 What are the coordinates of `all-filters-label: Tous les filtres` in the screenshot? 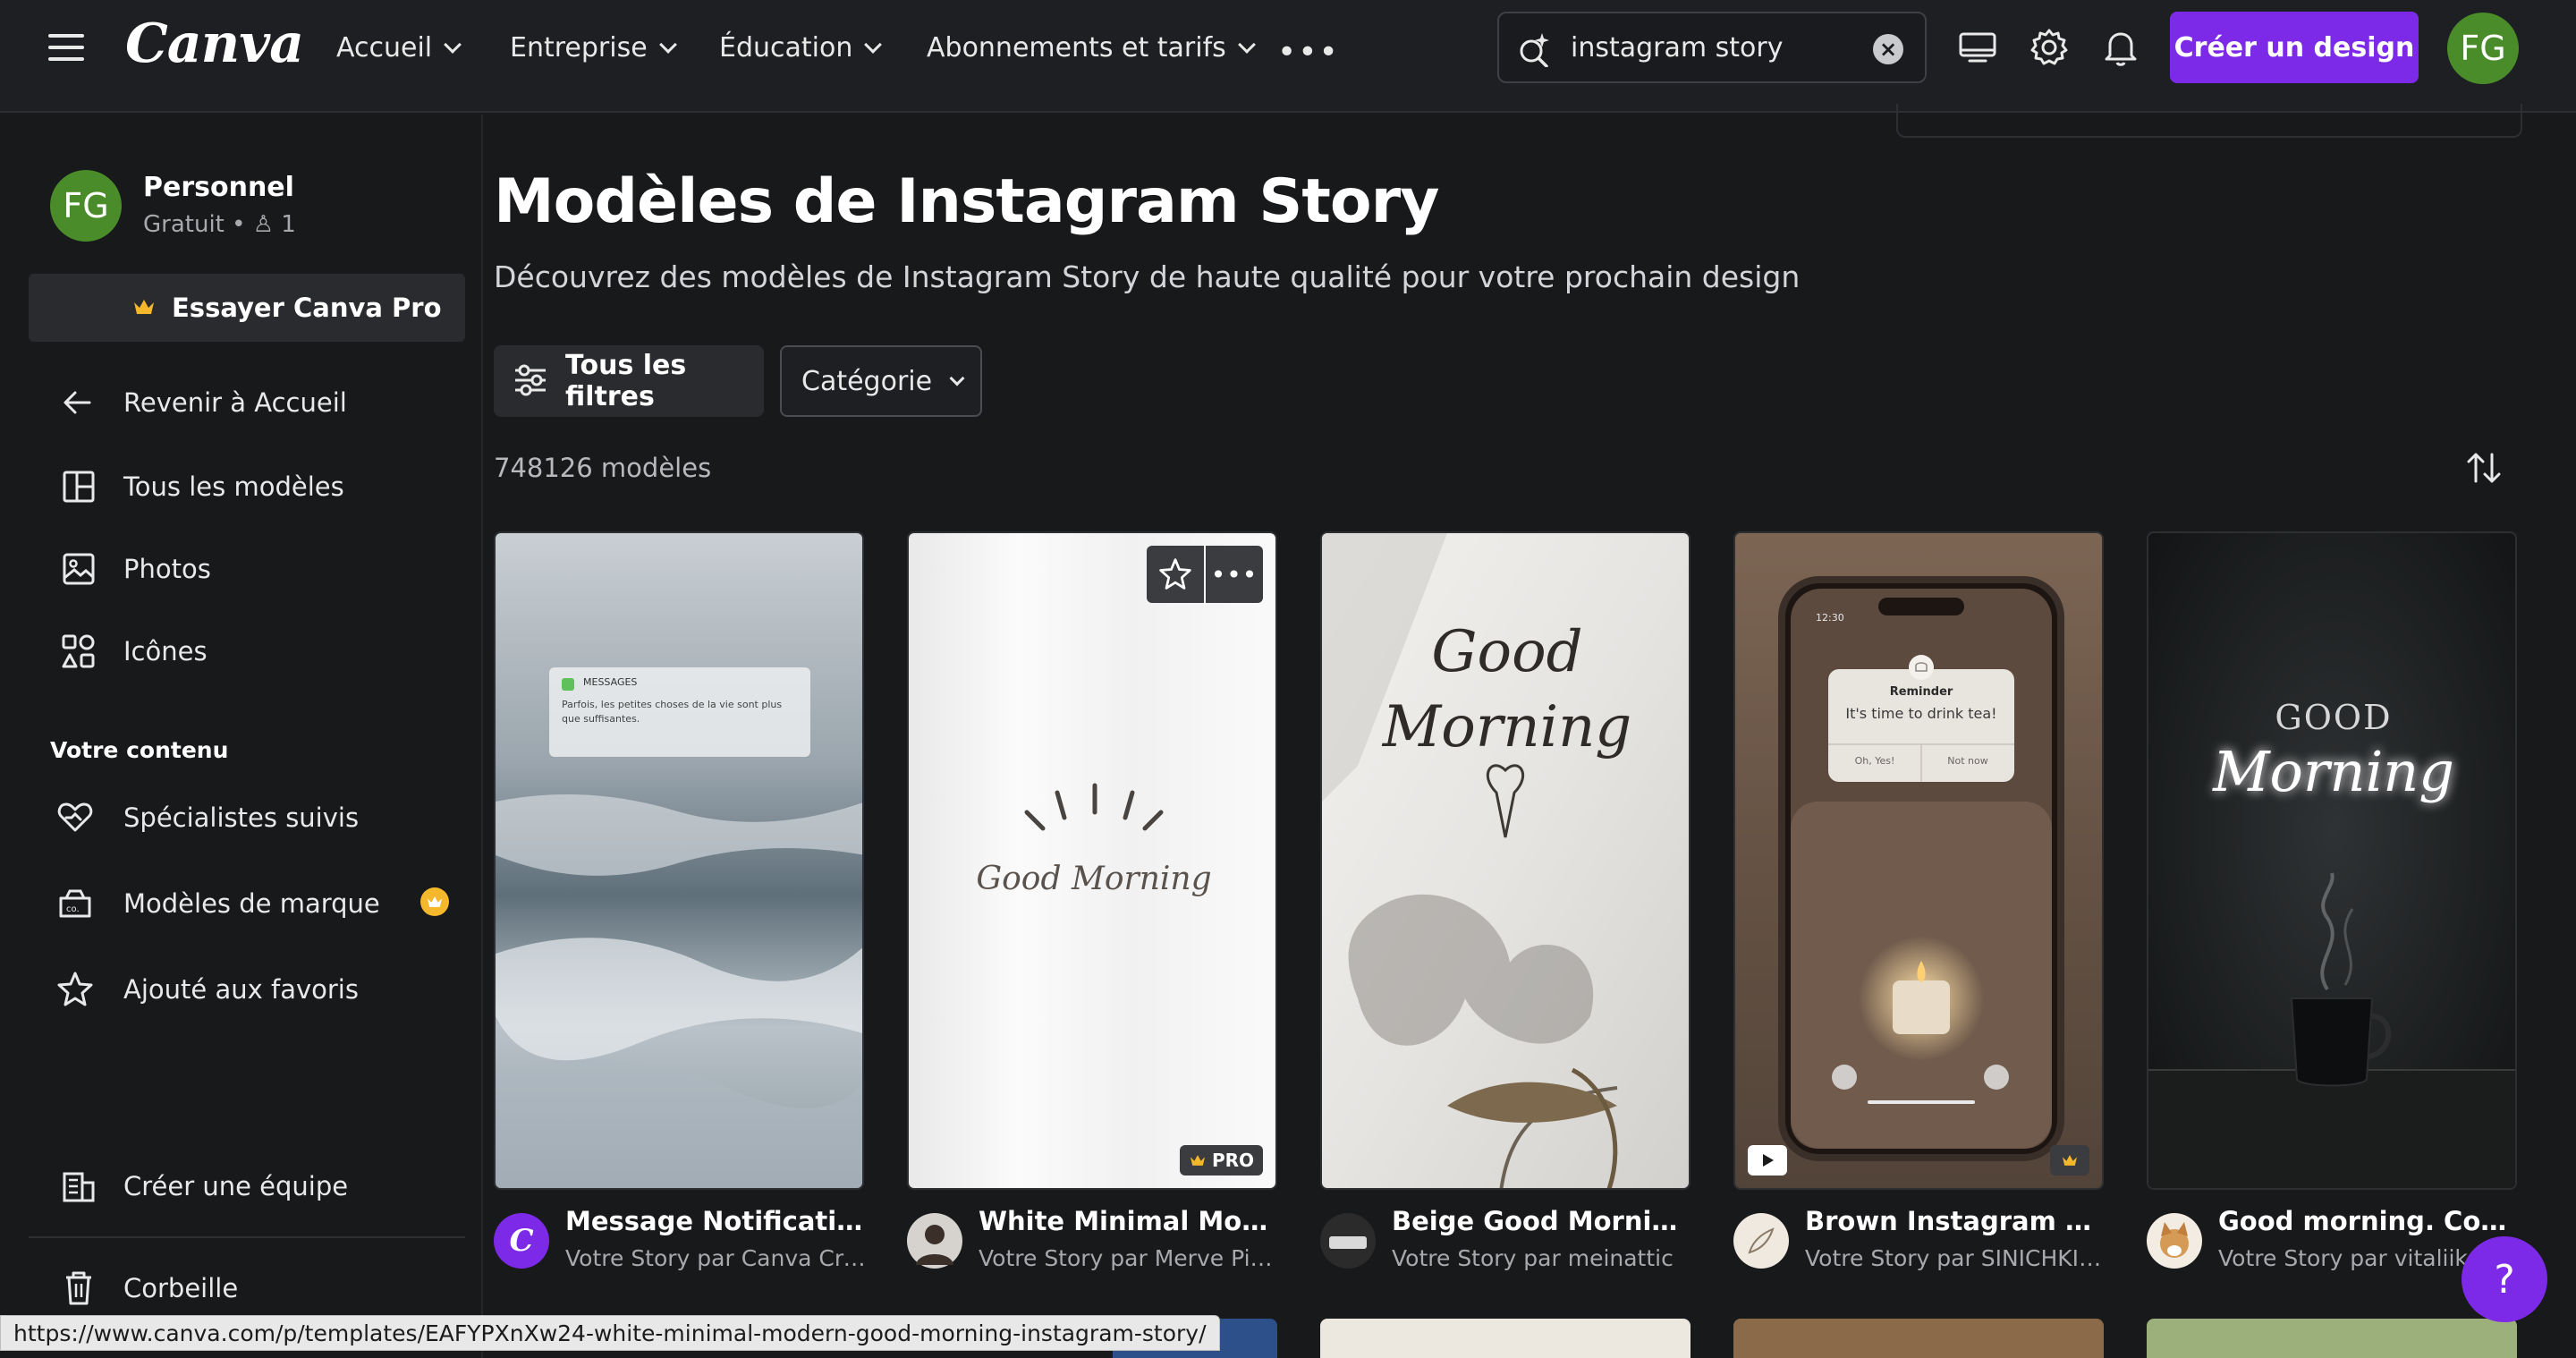 It's located at (626, 381).